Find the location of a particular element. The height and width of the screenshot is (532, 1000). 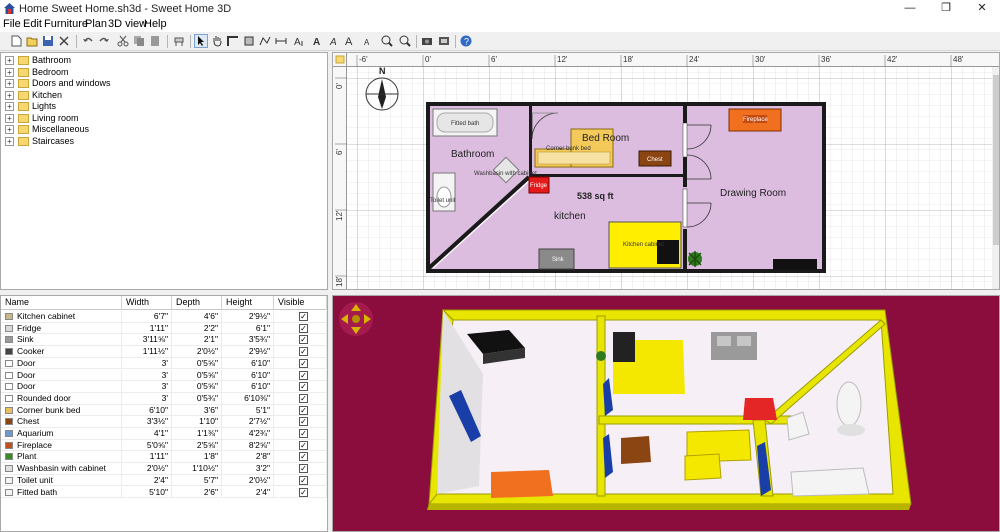

menu-edit: Edit is located at coordinates (32, 24).